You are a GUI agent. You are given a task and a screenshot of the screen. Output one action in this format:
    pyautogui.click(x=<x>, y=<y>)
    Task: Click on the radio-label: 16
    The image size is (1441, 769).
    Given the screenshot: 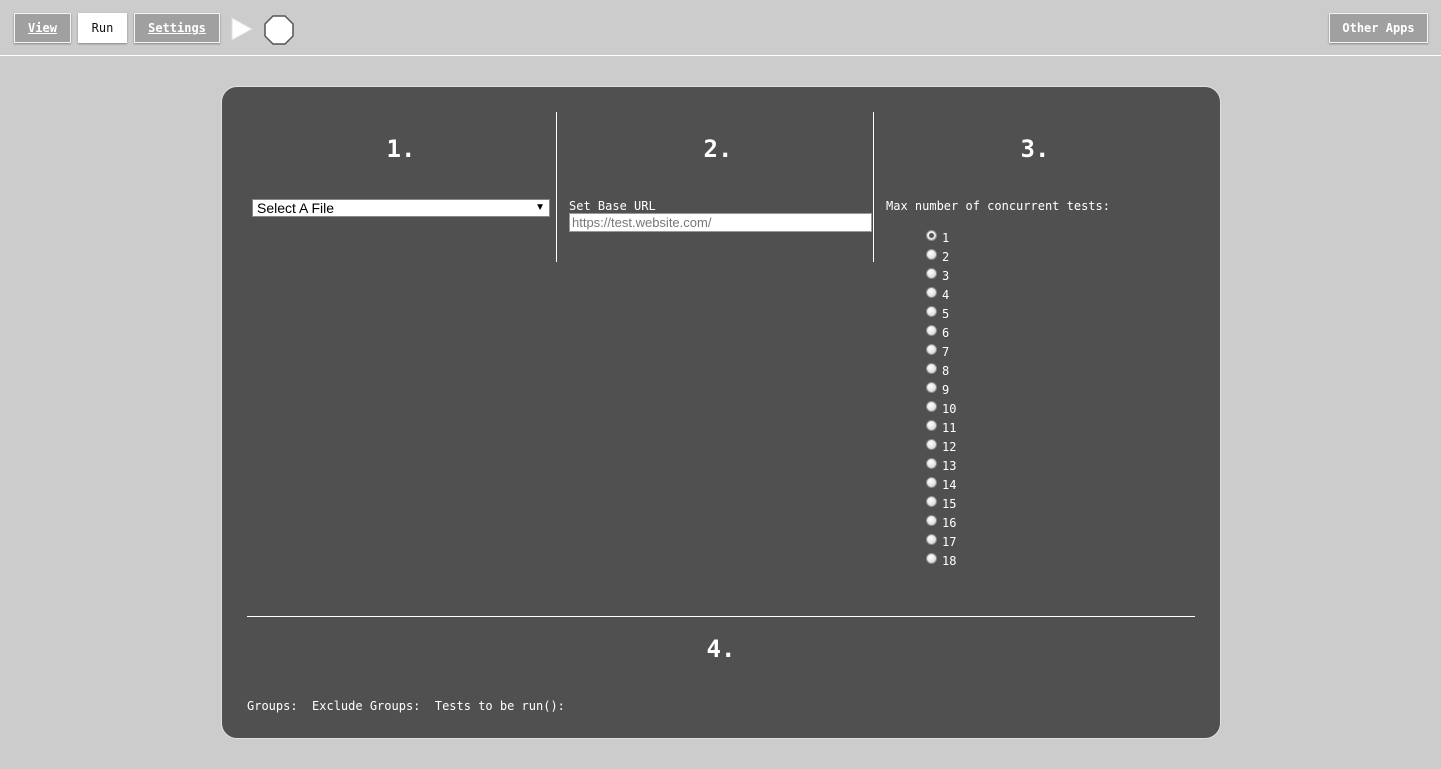 What is the action you would take?
    pyautogui.click(x=949, y=523)
    